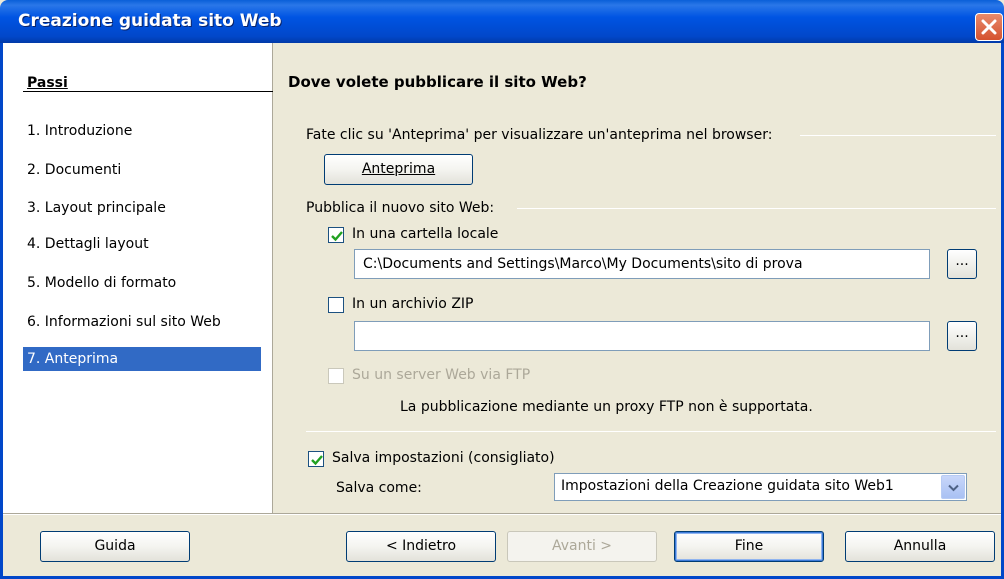  What do you see at coordinates (142, 359) in the screenshot?
I see `step-anteprima: 7. Anteprima` at bounding box center [142, 359].